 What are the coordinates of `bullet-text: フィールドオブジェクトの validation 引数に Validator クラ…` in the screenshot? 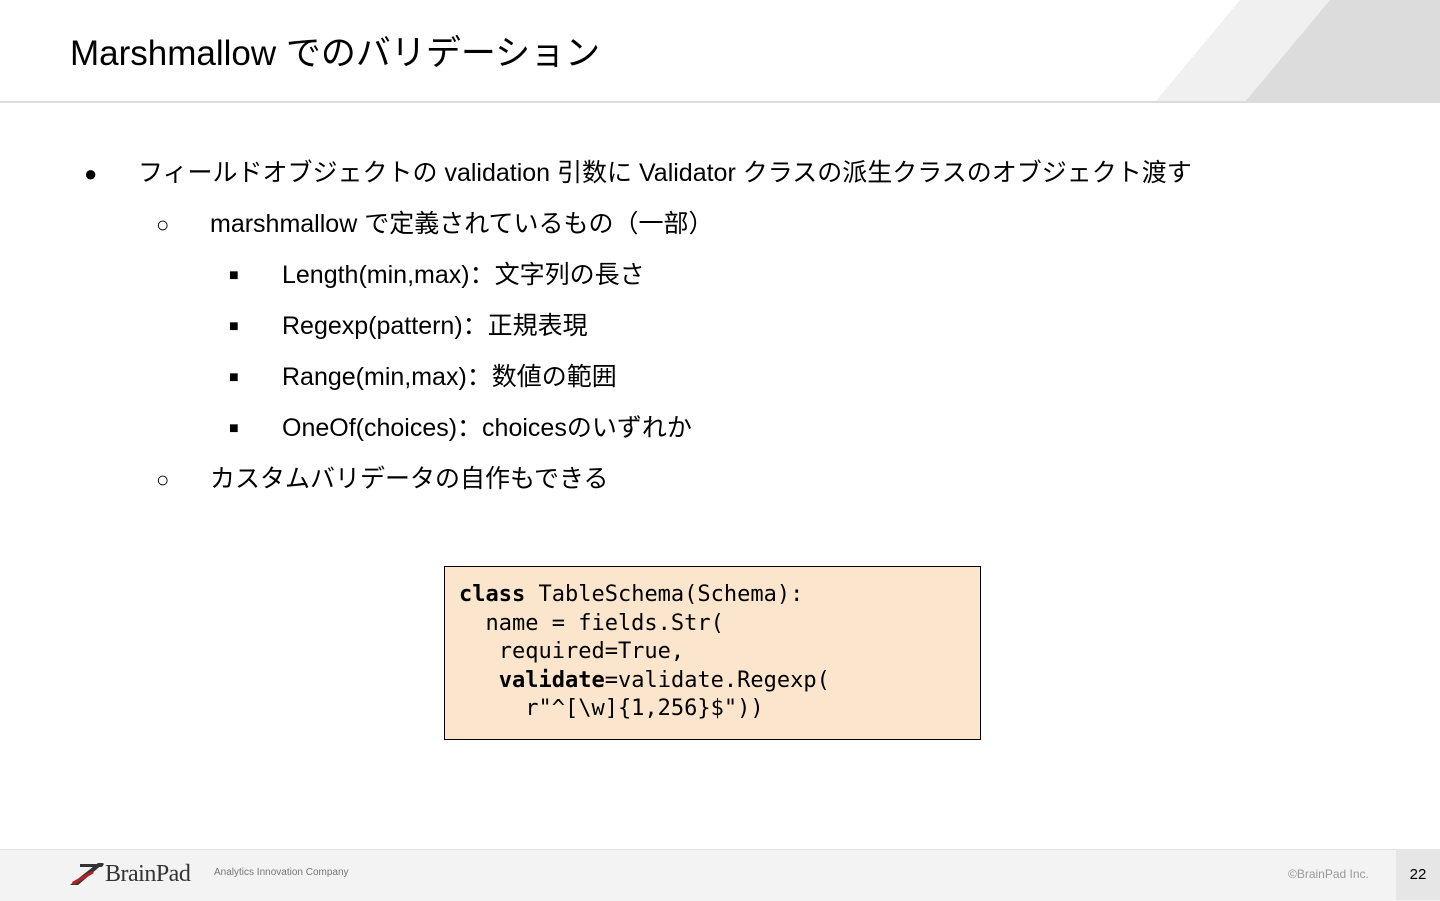 It's located at (665, 173).